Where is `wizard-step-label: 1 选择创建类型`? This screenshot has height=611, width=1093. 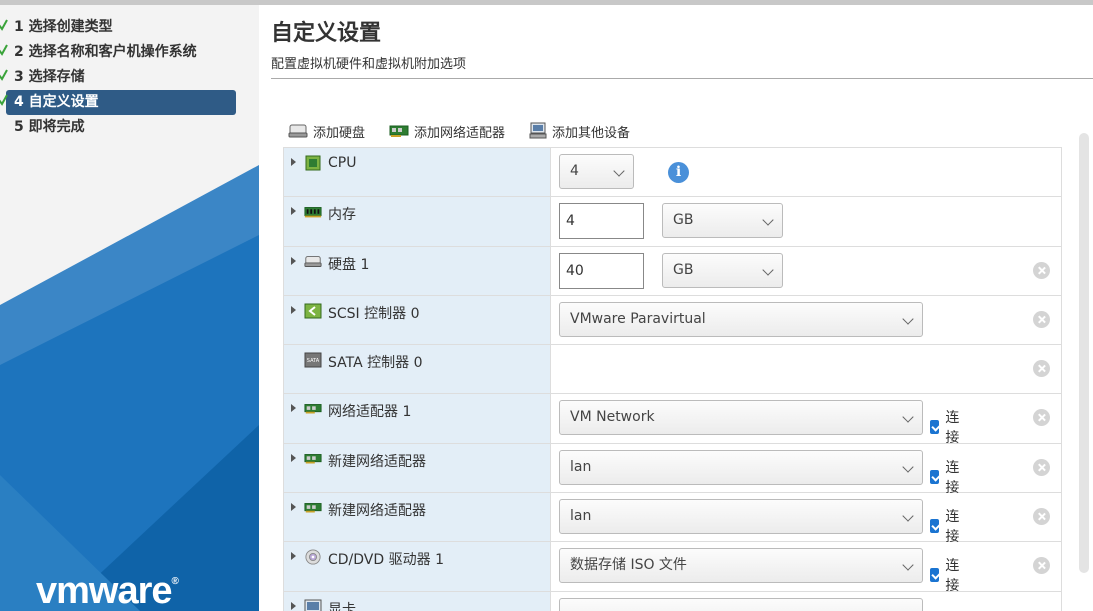 wizard-step-label: 1 选择创建类型 is located at coordinates (63, 27).